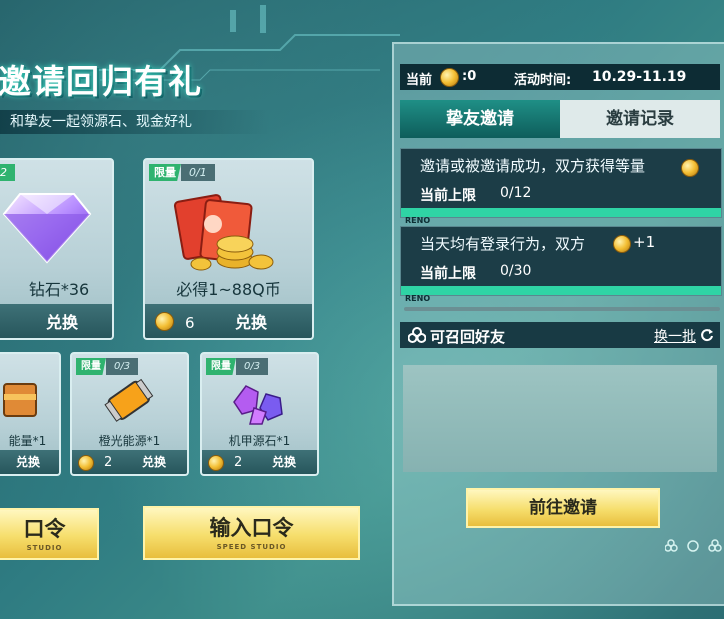 The width and height of the screenshot is (724, 619). Describe the element at coordinates (480, 119) in the screenshot. I see `tab-friend-invite: 挚友邀请` at that location.